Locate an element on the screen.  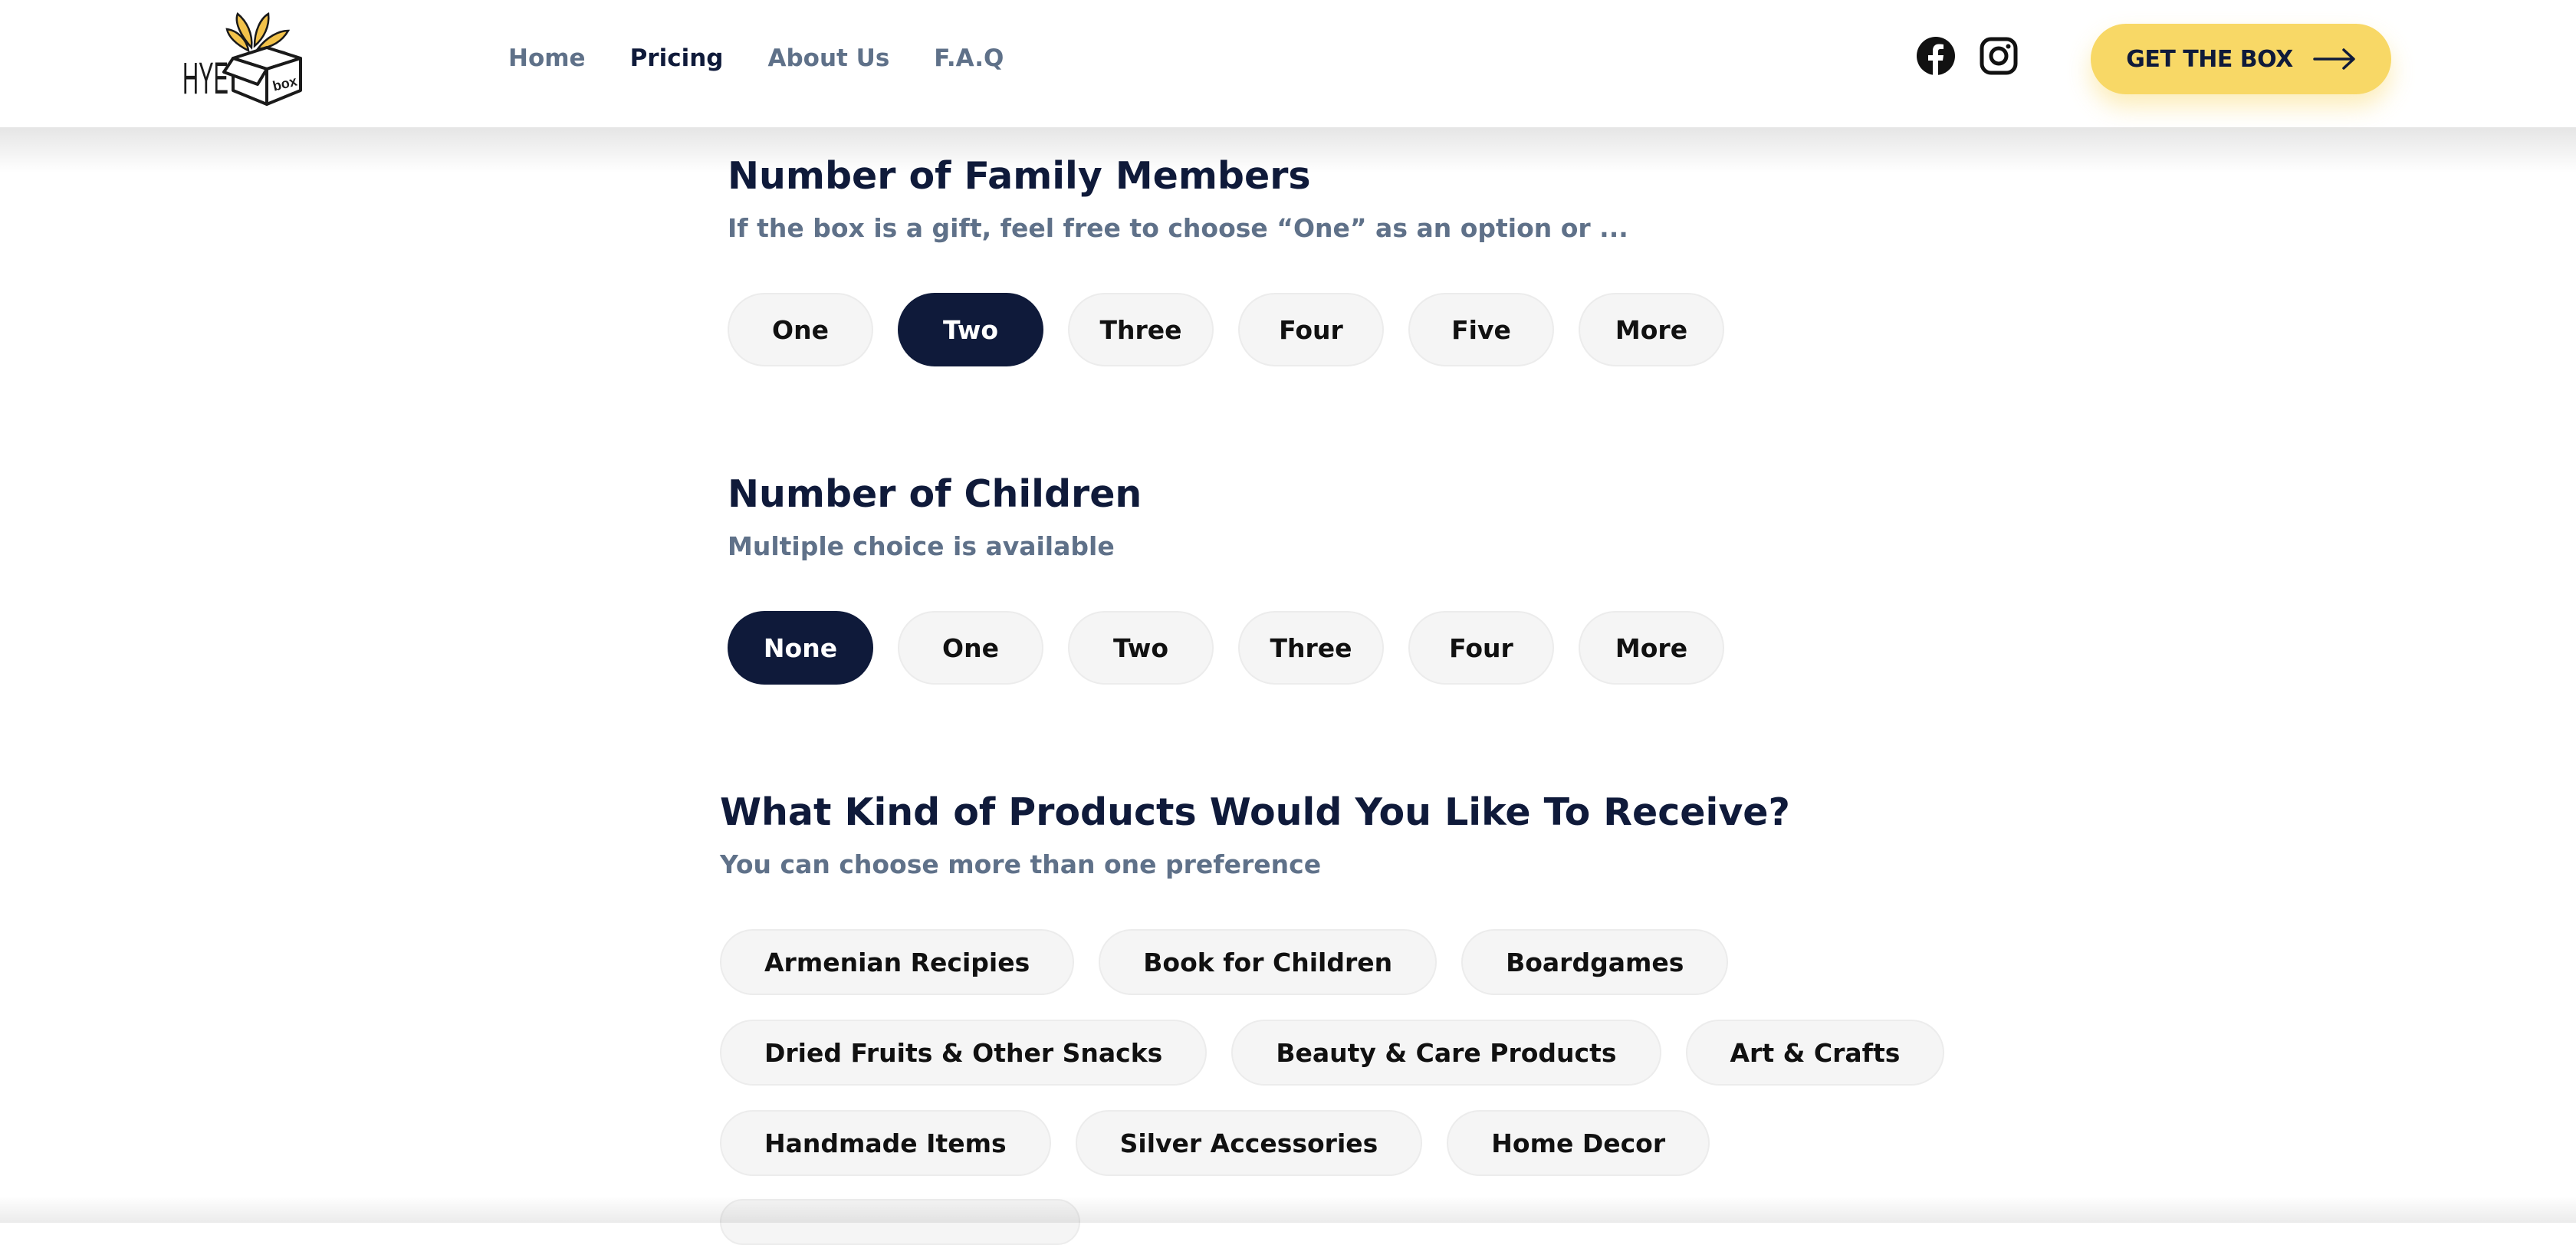
hyebox-logo: box HYE is located at coordinates (246, 57).